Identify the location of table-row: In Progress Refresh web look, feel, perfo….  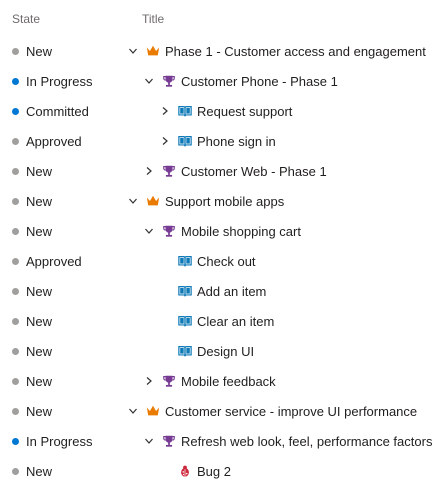
(216, 441).